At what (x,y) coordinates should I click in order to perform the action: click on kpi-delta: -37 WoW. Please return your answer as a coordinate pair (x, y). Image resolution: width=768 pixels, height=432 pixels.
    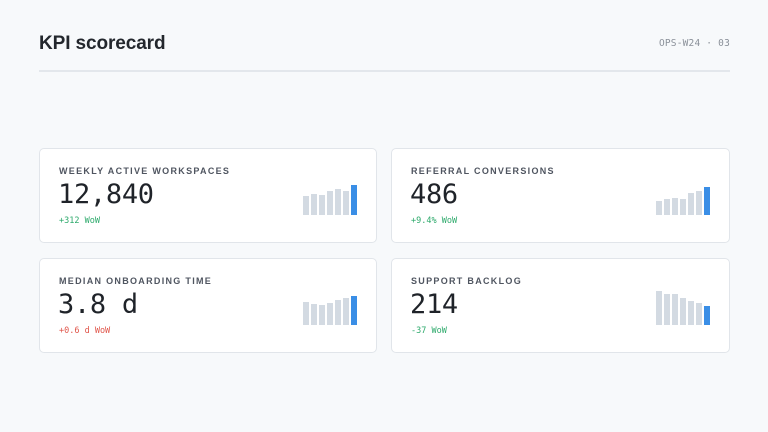
    Looking at the image, I should click on (429, 331).